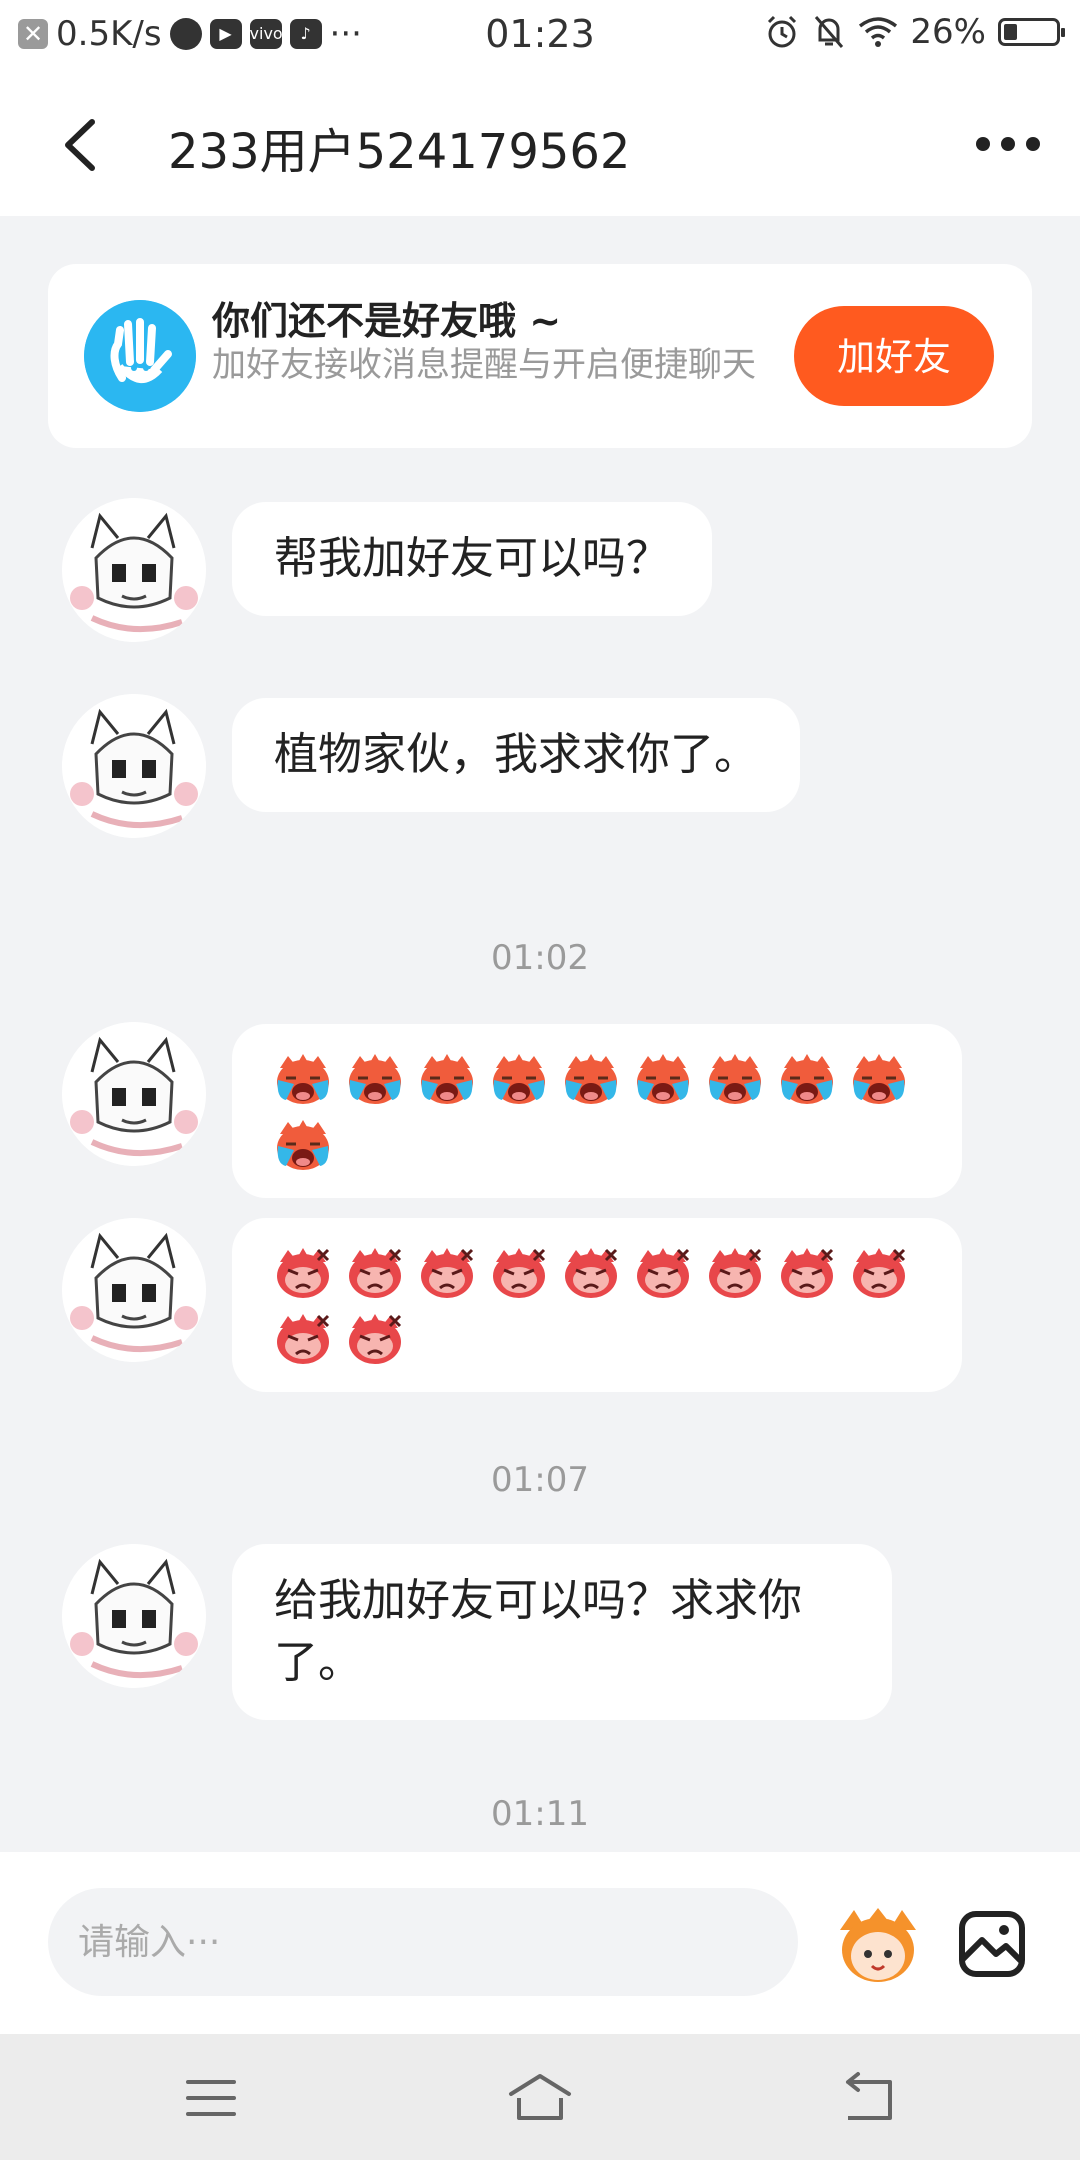 This screenshot has height=2160, width=1080. I want to click on wifi-icon, so click(878, 32).